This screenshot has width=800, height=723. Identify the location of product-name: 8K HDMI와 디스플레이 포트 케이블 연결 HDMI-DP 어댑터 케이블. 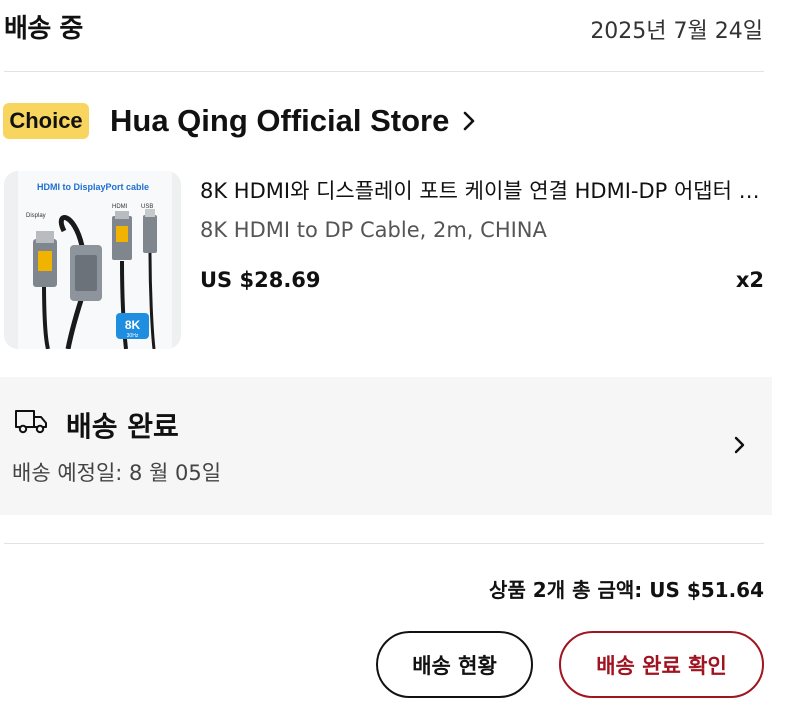
(480, 190).